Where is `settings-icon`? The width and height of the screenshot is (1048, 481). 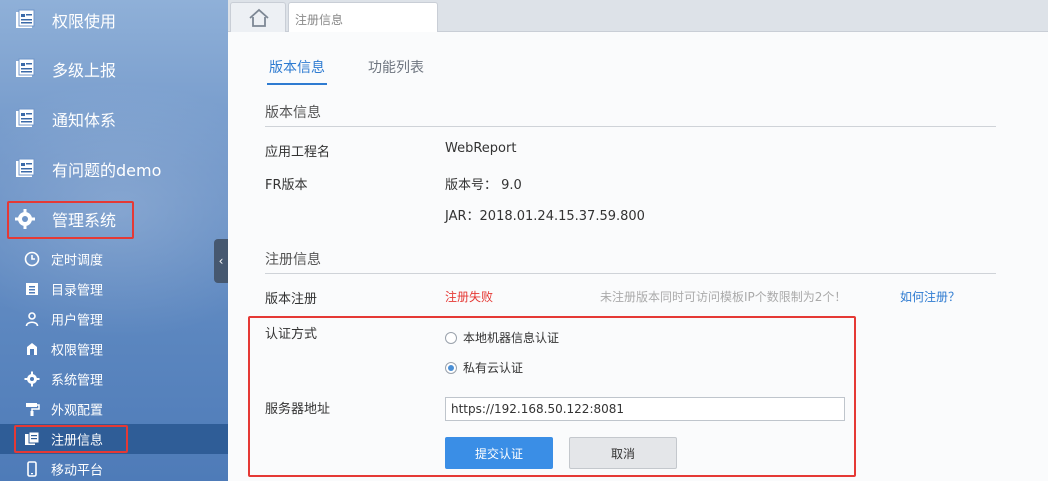 settings-icon is located at coordinates (32, 379).